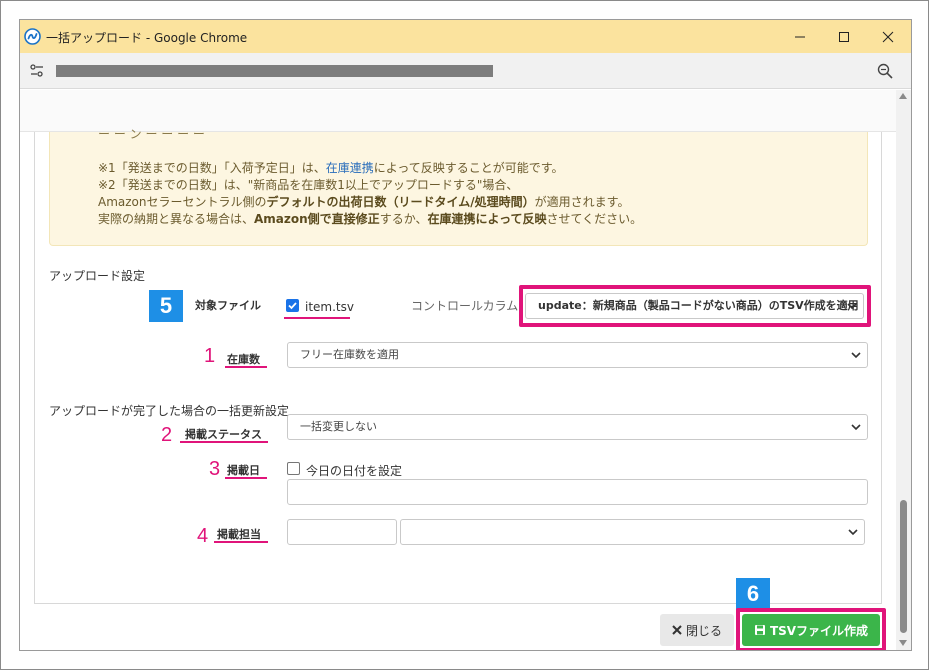 This screenshot has height=670, width=929. I want to click on owner-select, so click(632, 532).